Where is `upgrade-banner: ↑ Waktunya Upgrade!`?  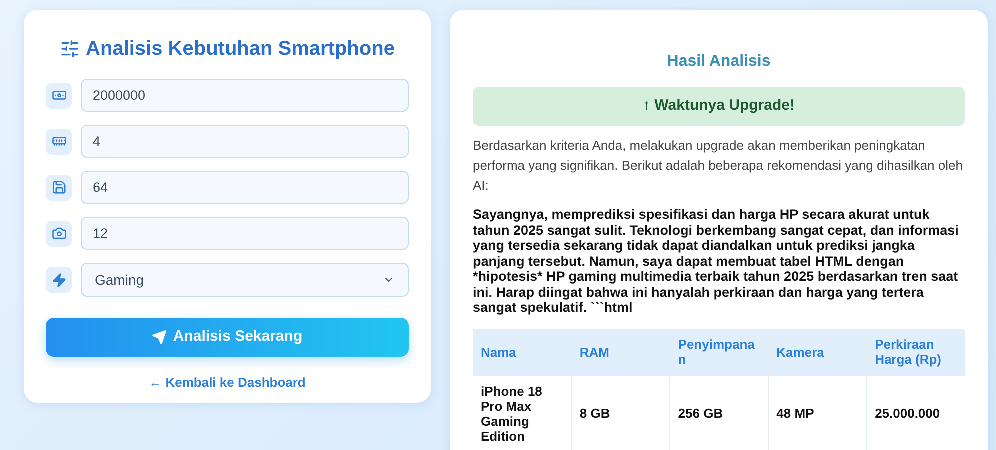
upgrade-banner: ↑ Waktunya Upgrade! is located at coordinates (719, 106).